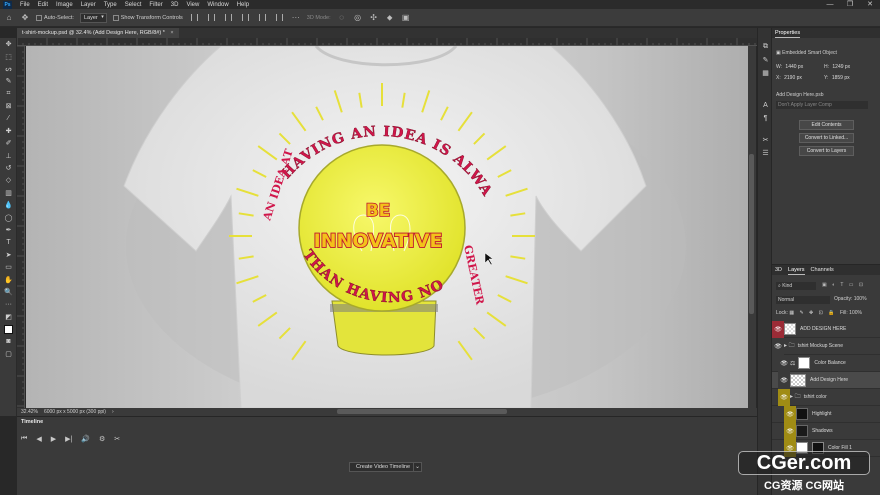 This screenshot has height=495, width=880. What do you see at coordinates (194, 17) in the screenshot?
I see `align-left-icon` at bounding box center [194, 17].